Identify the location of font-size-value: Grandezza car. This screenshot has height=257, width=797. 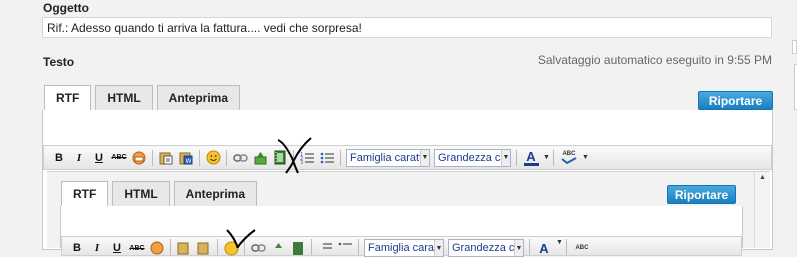
(474, 157).